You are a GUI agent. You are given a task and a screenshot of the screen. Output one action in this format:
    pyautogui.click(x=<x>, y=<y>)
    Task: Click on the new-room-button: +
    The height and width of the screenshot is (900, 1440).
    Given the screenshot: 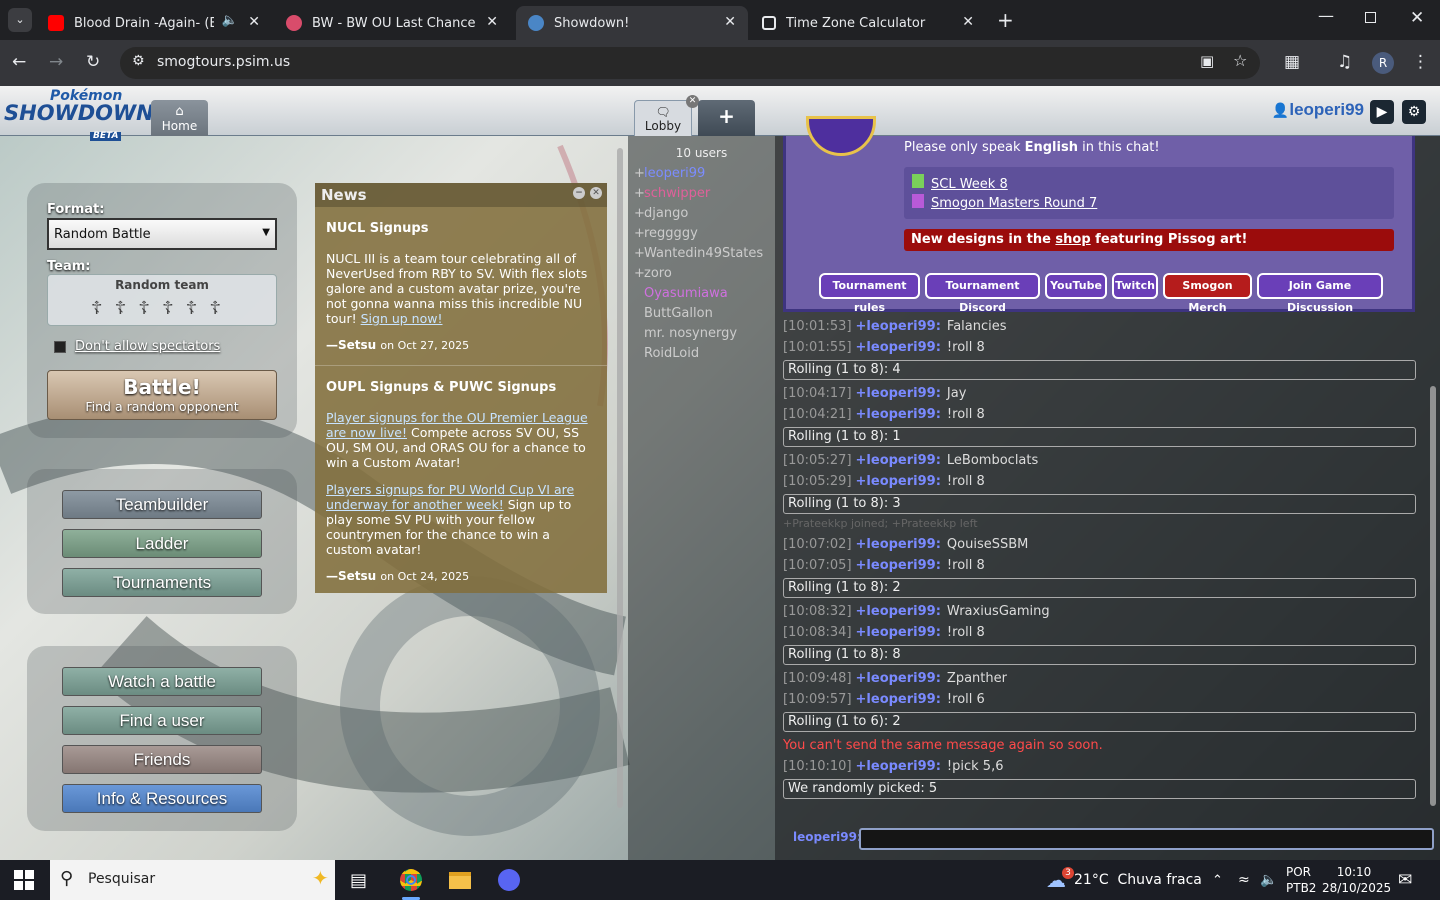 What is the action you would take?
    pyautogui.click(x=726, y=118)
    